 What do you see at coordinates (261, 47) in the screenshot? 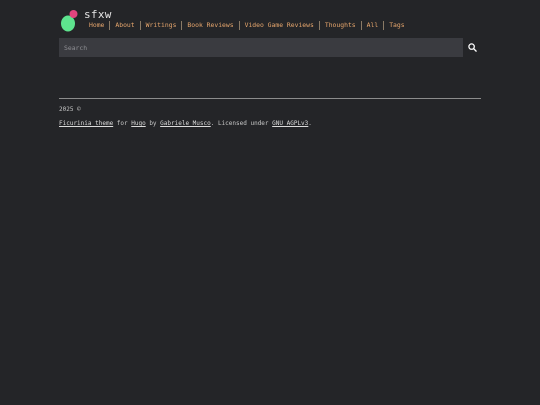
I see `search-input` at bounding box center [261, 47].